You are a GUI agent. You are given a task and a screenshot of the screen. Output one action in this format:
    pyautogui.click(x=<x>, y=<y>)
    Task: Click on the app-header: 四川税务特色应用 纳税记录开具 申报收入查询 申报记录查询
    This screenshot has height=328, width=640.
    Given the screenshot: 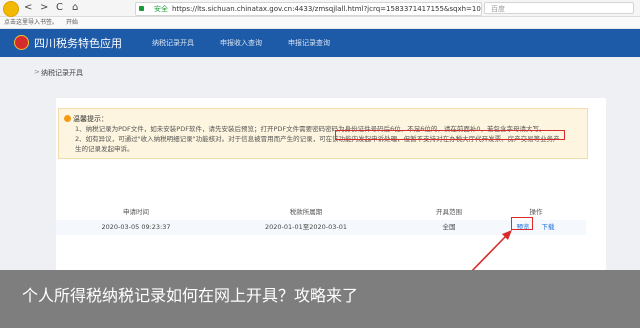 What is the action you would take?
    pyautogui.click(x=320, y=43)
    